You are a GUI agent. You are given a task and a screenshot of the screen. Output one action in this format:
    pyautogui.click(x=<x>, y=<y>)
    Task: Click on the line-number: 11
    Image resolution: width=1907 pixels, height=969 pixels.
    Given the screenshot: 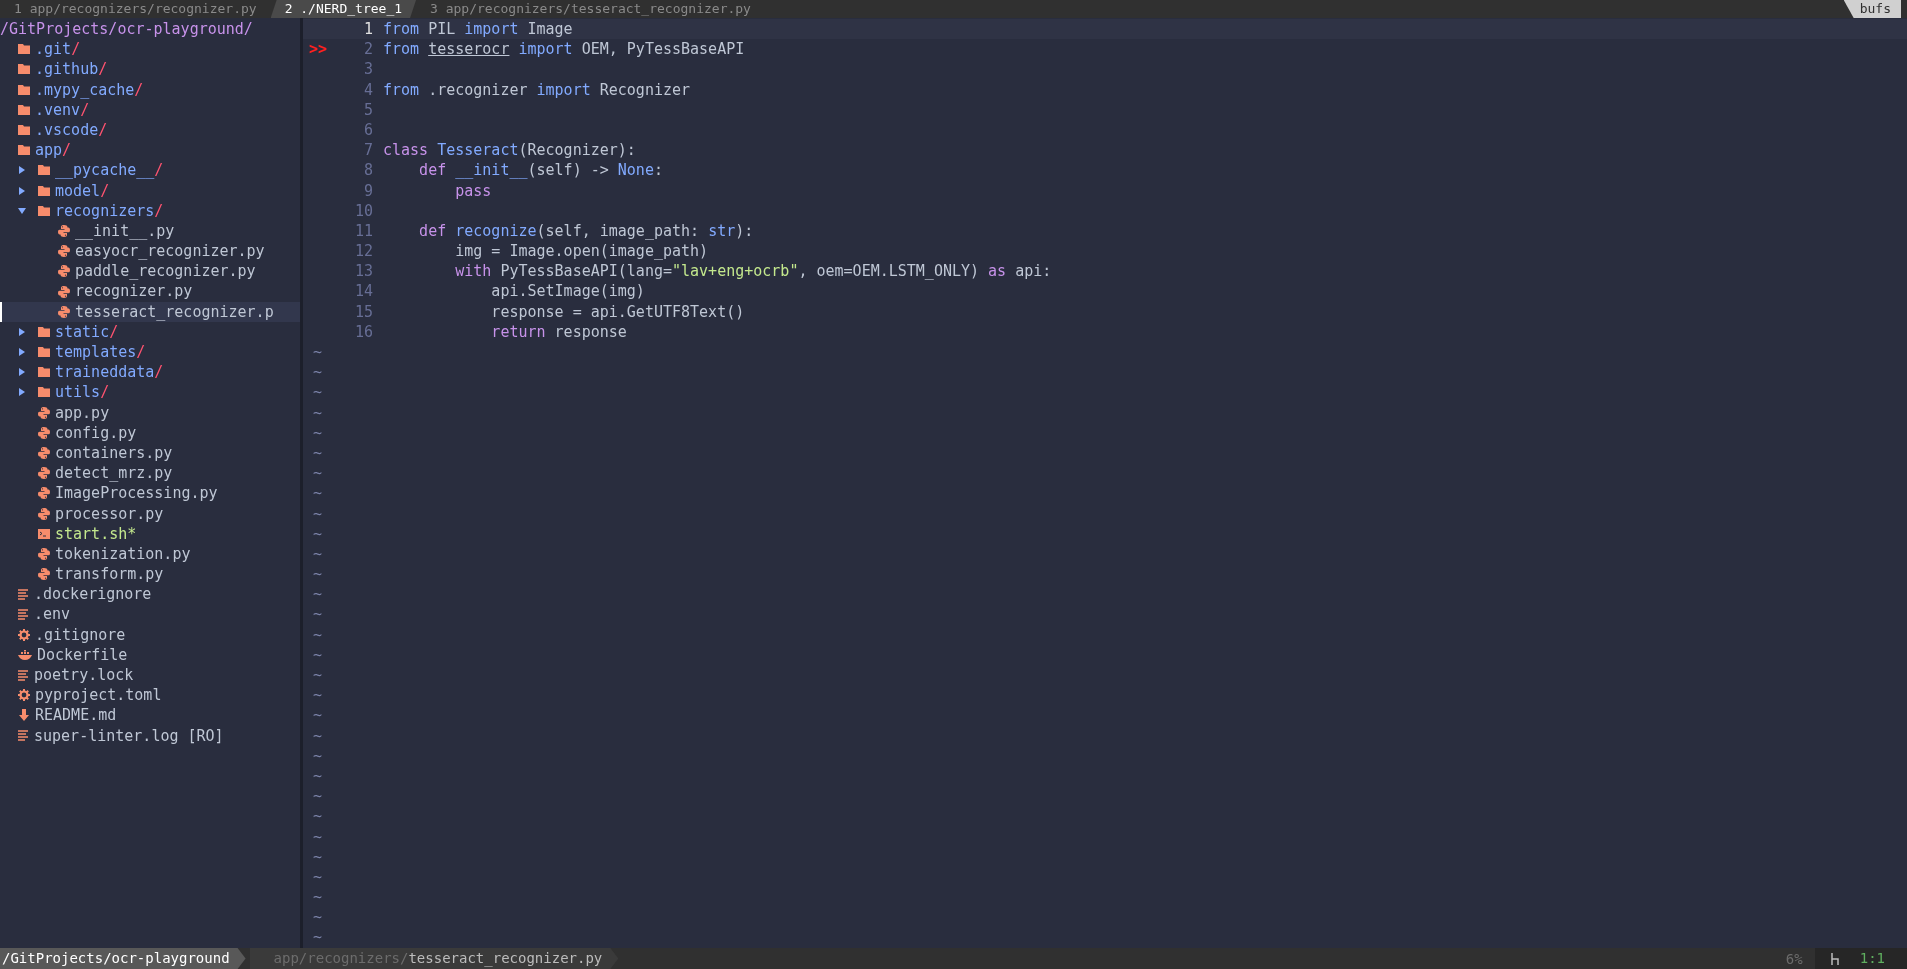 What is the action you would take?
    pyautogui.click(x=363, y=231)
    